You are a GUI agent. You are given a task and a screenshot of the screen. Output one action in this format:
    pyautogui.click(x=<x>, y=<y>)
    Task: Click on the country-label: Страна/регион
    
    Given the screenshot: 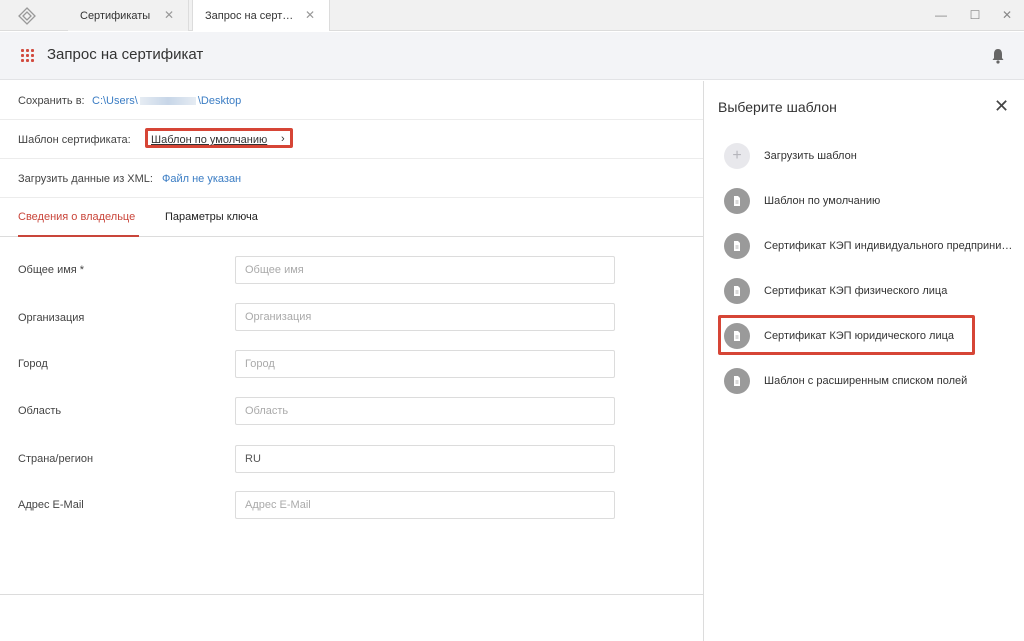 What is the action you would take?
    pyautogui.click(x=56, y=459)
    